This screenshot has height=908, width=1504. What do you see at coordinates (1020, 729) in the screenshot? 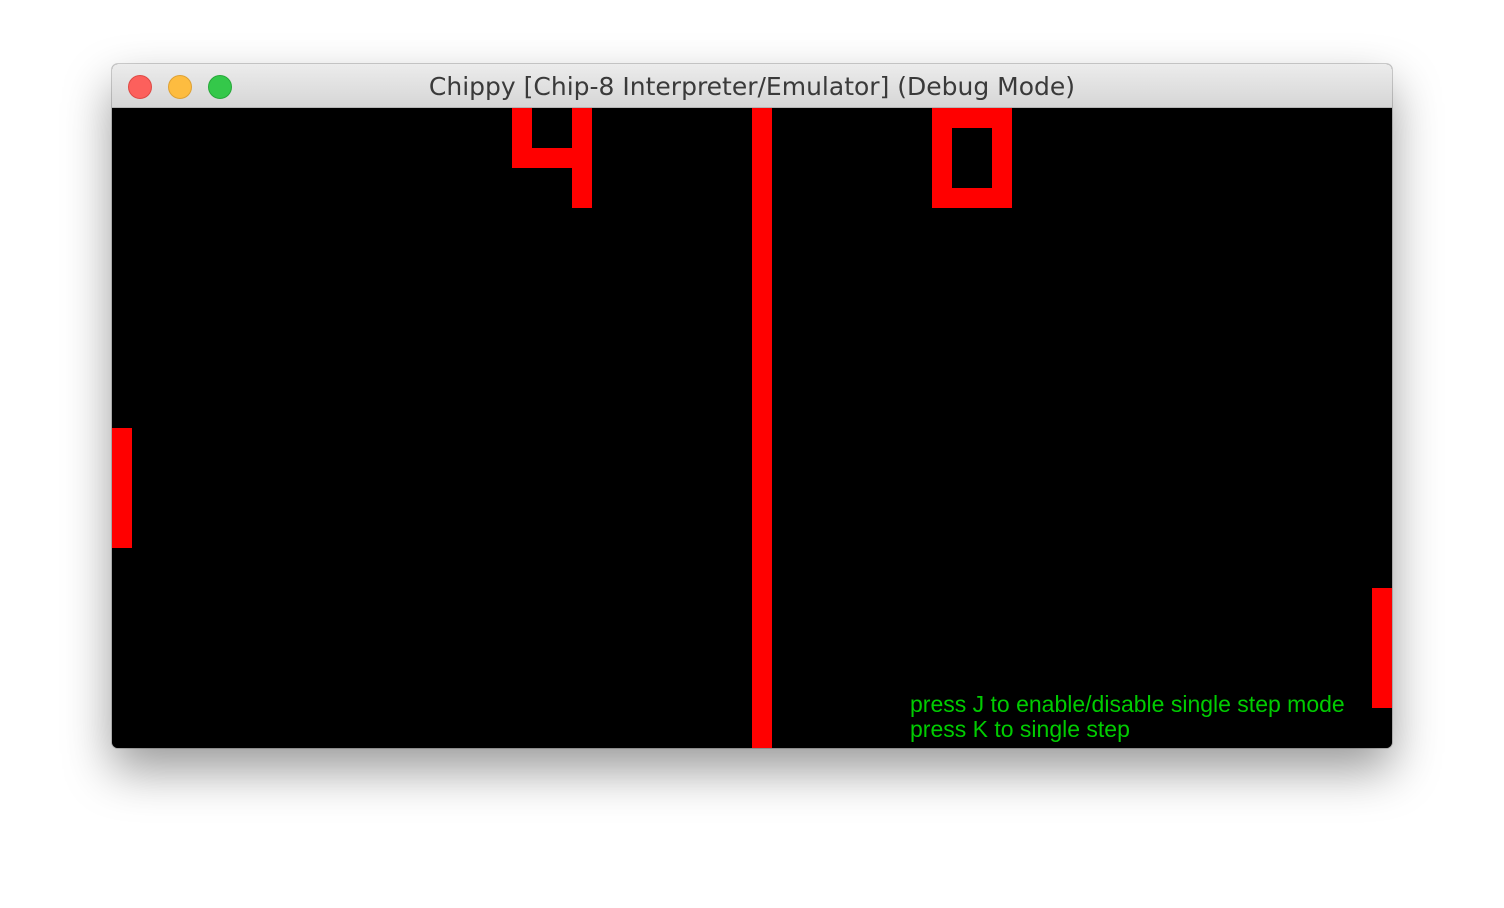
I see `debug-instruction-line2: press K to single step` at bounding box center [1020, 729].